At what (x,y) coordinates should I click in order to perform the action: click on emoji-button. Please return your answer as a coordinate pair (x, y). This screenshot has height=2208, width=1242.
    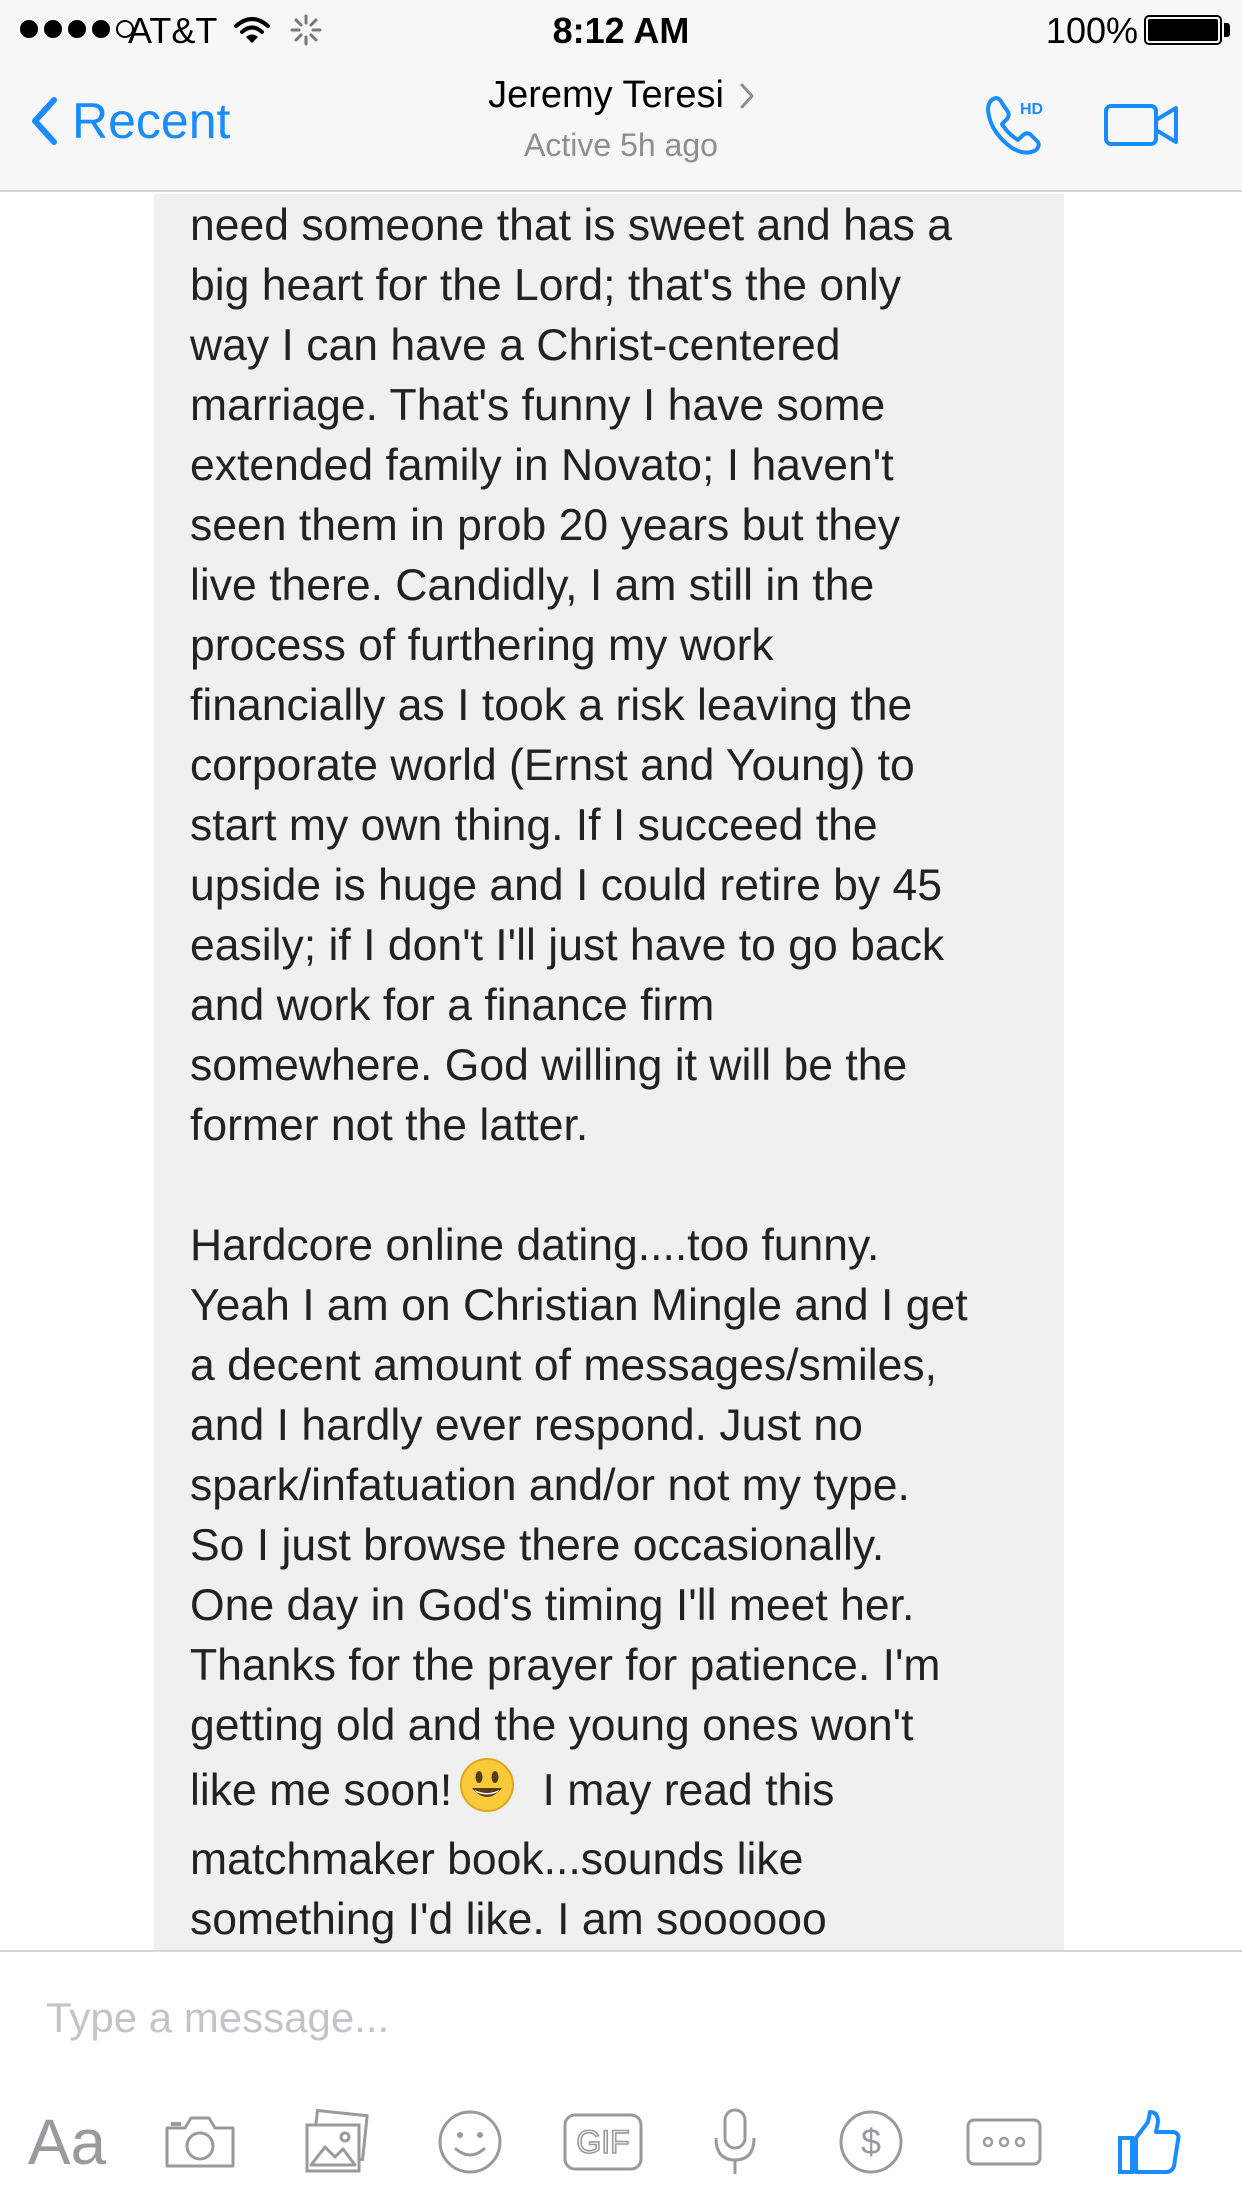
    Looking at the image, I should click on (470, 2142).